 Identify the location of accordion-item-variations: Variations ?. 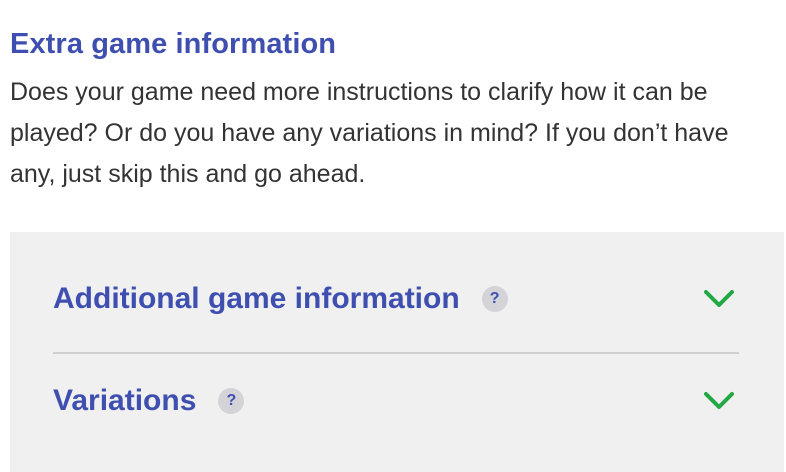
(396, 401).